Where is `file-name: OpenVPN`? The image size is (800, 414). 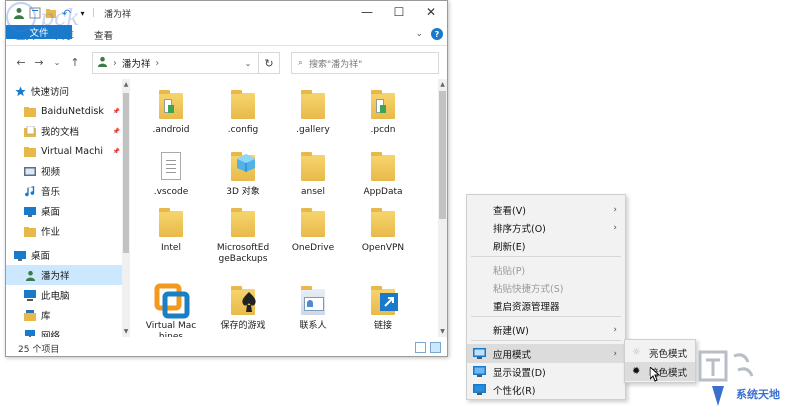
file-name: OpenVPN is located at coordinates (383, 248).